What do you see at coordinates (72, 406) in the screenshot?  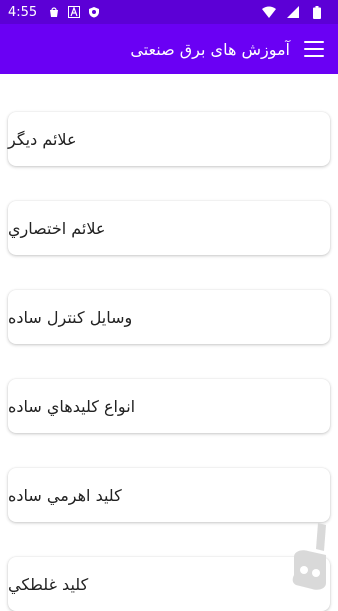 I see `list-item-label: انواع كليدهاي ساده` at bounding box center [72, 406].